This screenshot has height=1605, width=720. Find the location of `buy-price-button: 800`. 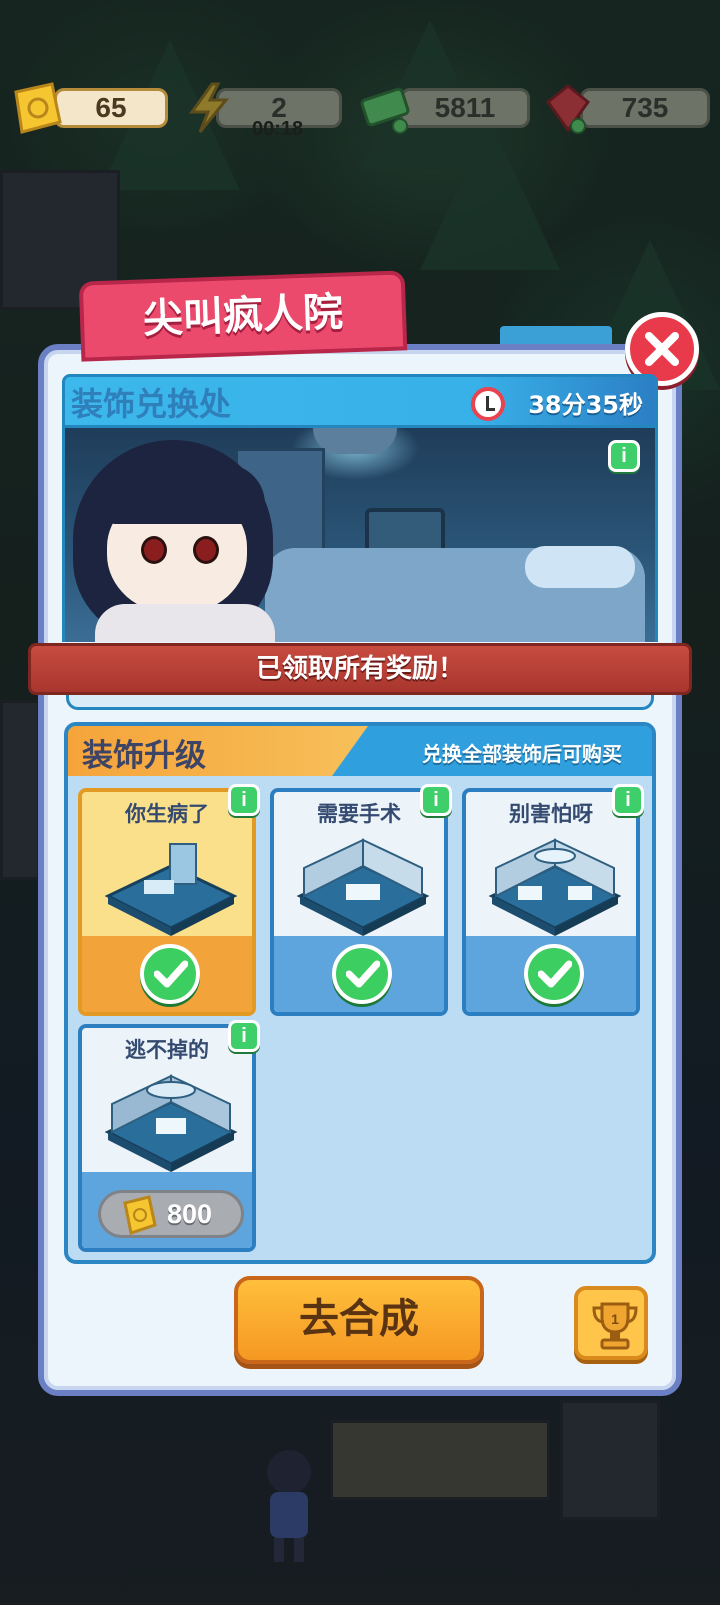

buy-price-button: 800 is located at coordinates (171, 1214).